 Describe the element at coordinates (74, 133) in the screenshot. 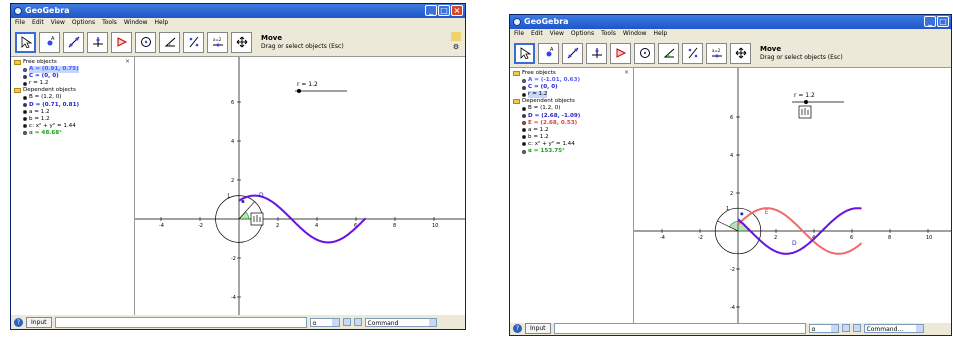

I see `algebra-object: α = 48.68°` at that location.